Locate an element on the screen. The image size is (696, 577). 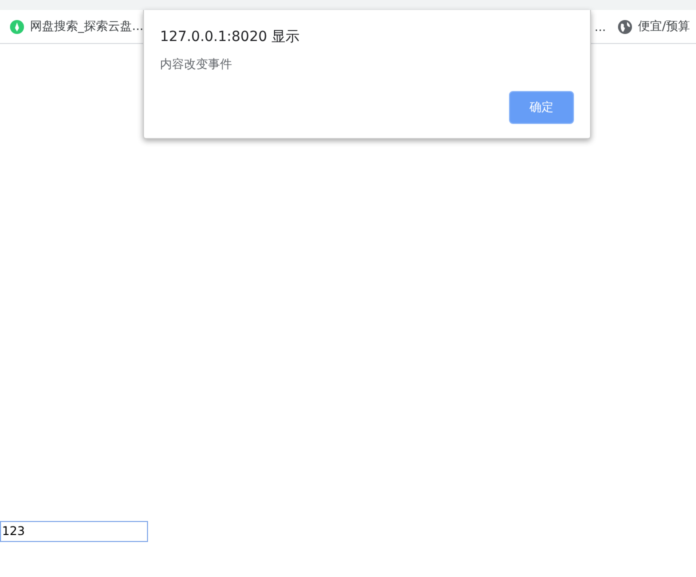
dialog-title: 127.0.0.1:8020 显示 is located at coordinates (230, 37).